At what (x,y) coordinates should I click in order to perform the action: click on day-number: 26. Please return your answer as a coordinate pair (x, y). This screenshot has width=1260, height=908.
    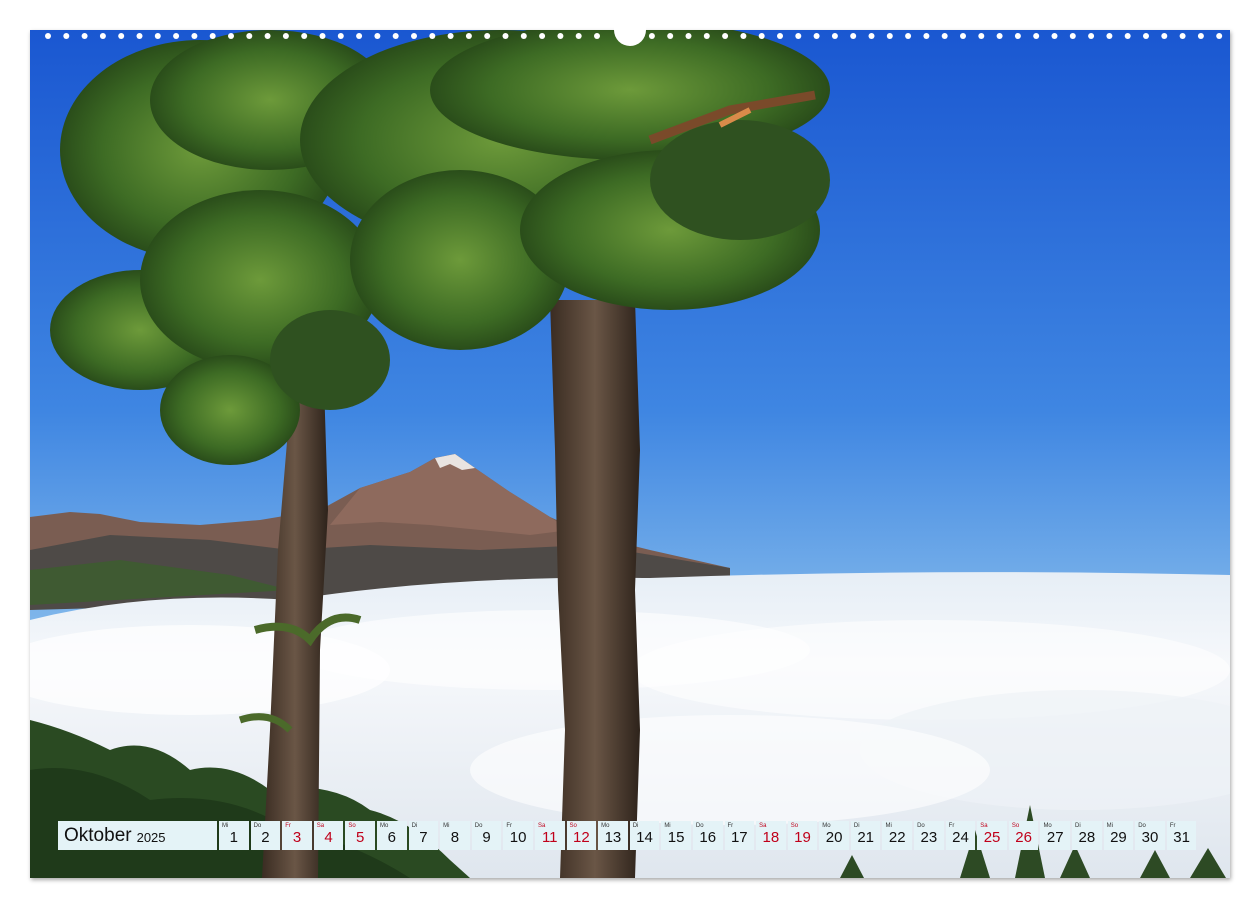
    Looking at the image, I should click on (1023, 837).